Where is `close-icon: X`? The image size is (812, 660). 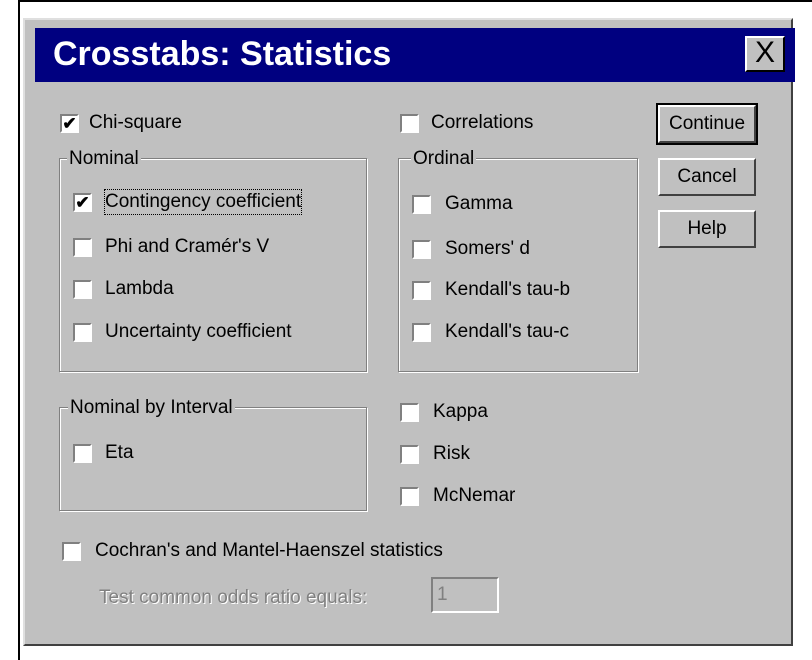
close-icon: X is located at coordinates (764, 52).